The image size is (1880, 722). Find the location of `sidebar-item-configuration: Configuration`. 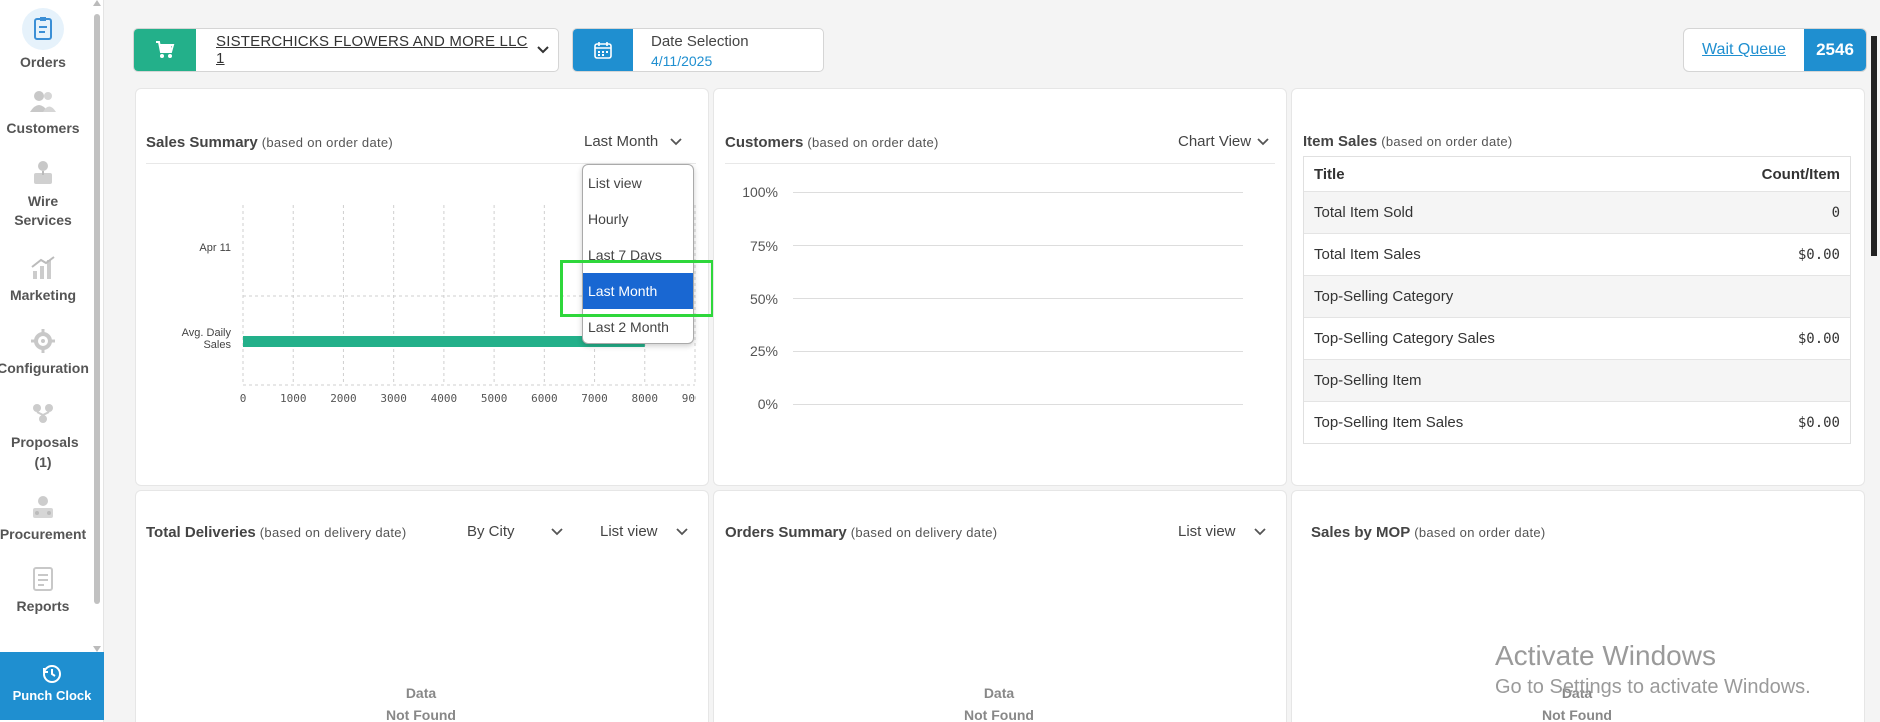

sidebar-item-configuration: Configuration is located at coordinates (47, 352).